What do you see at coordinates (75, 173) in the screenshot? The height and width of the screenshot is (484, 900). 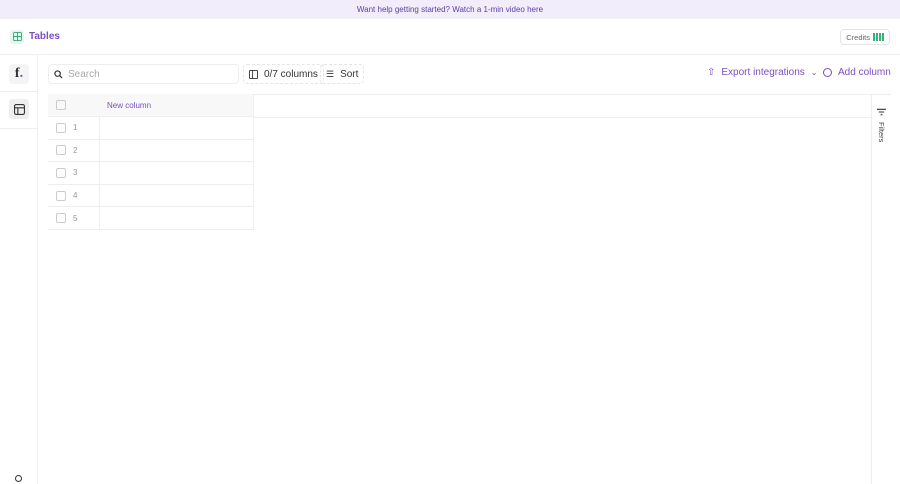 I see `row-number: 3` at bounding box center [75, 173].